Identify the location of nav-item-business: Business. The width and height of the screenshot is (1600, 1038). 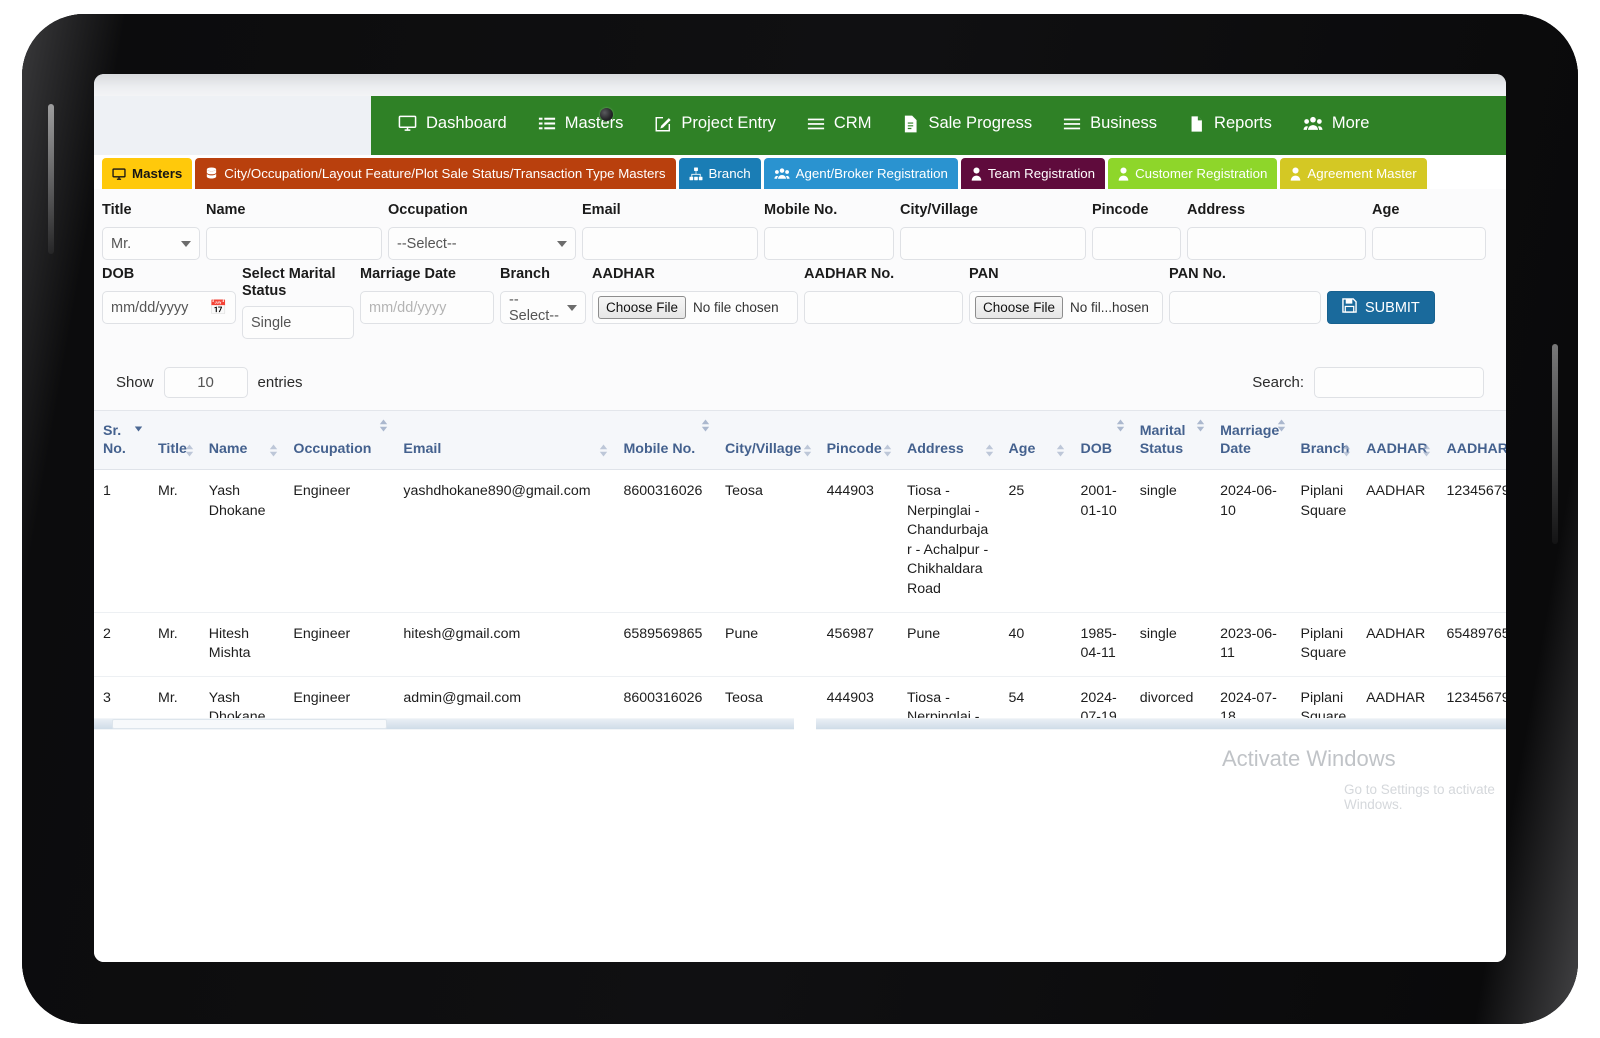
(1110, 123).